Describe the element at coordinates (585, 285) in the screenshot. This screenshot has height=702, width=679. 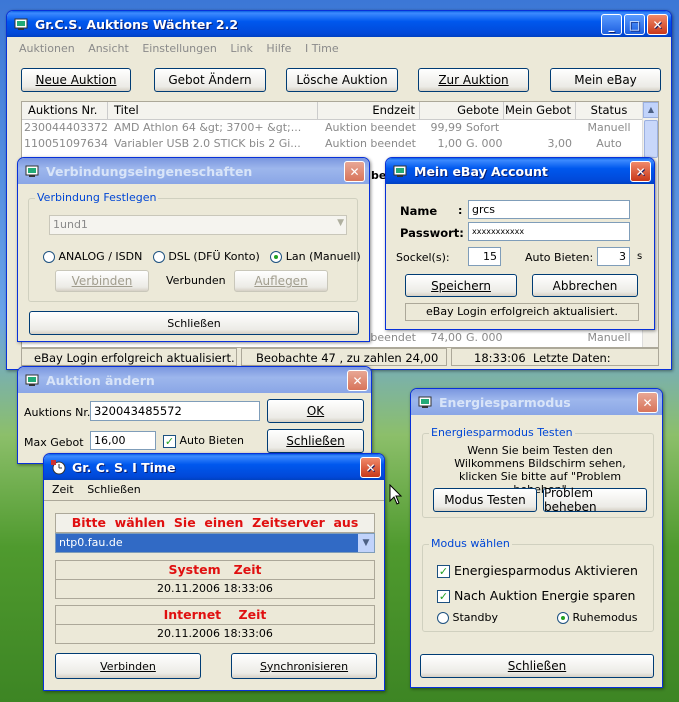
I see `abbrechen-button: Abbrechen` at that location.